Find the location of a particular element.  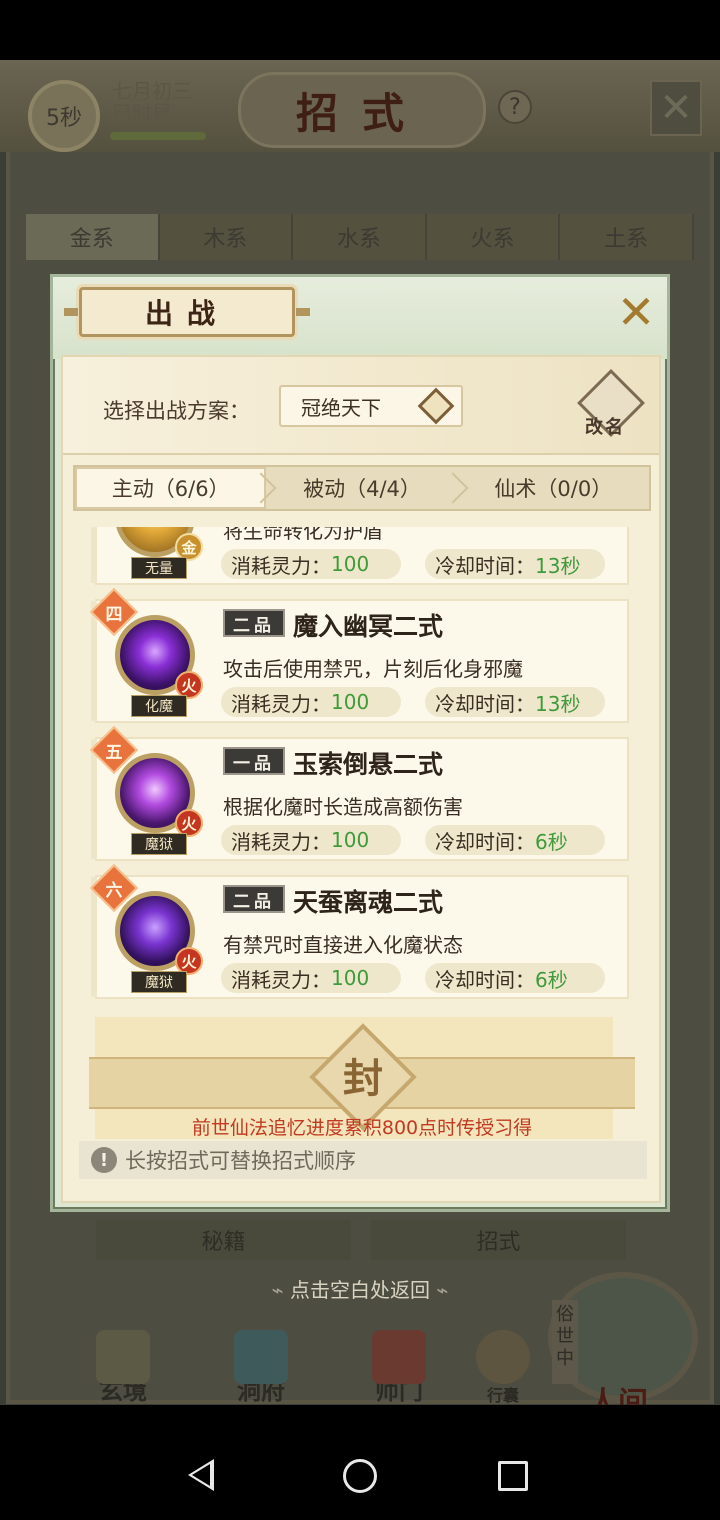

skill-desc: 攻击后使用禁咒，片刻后化身邪魔 is located at coordinates (373, 669).